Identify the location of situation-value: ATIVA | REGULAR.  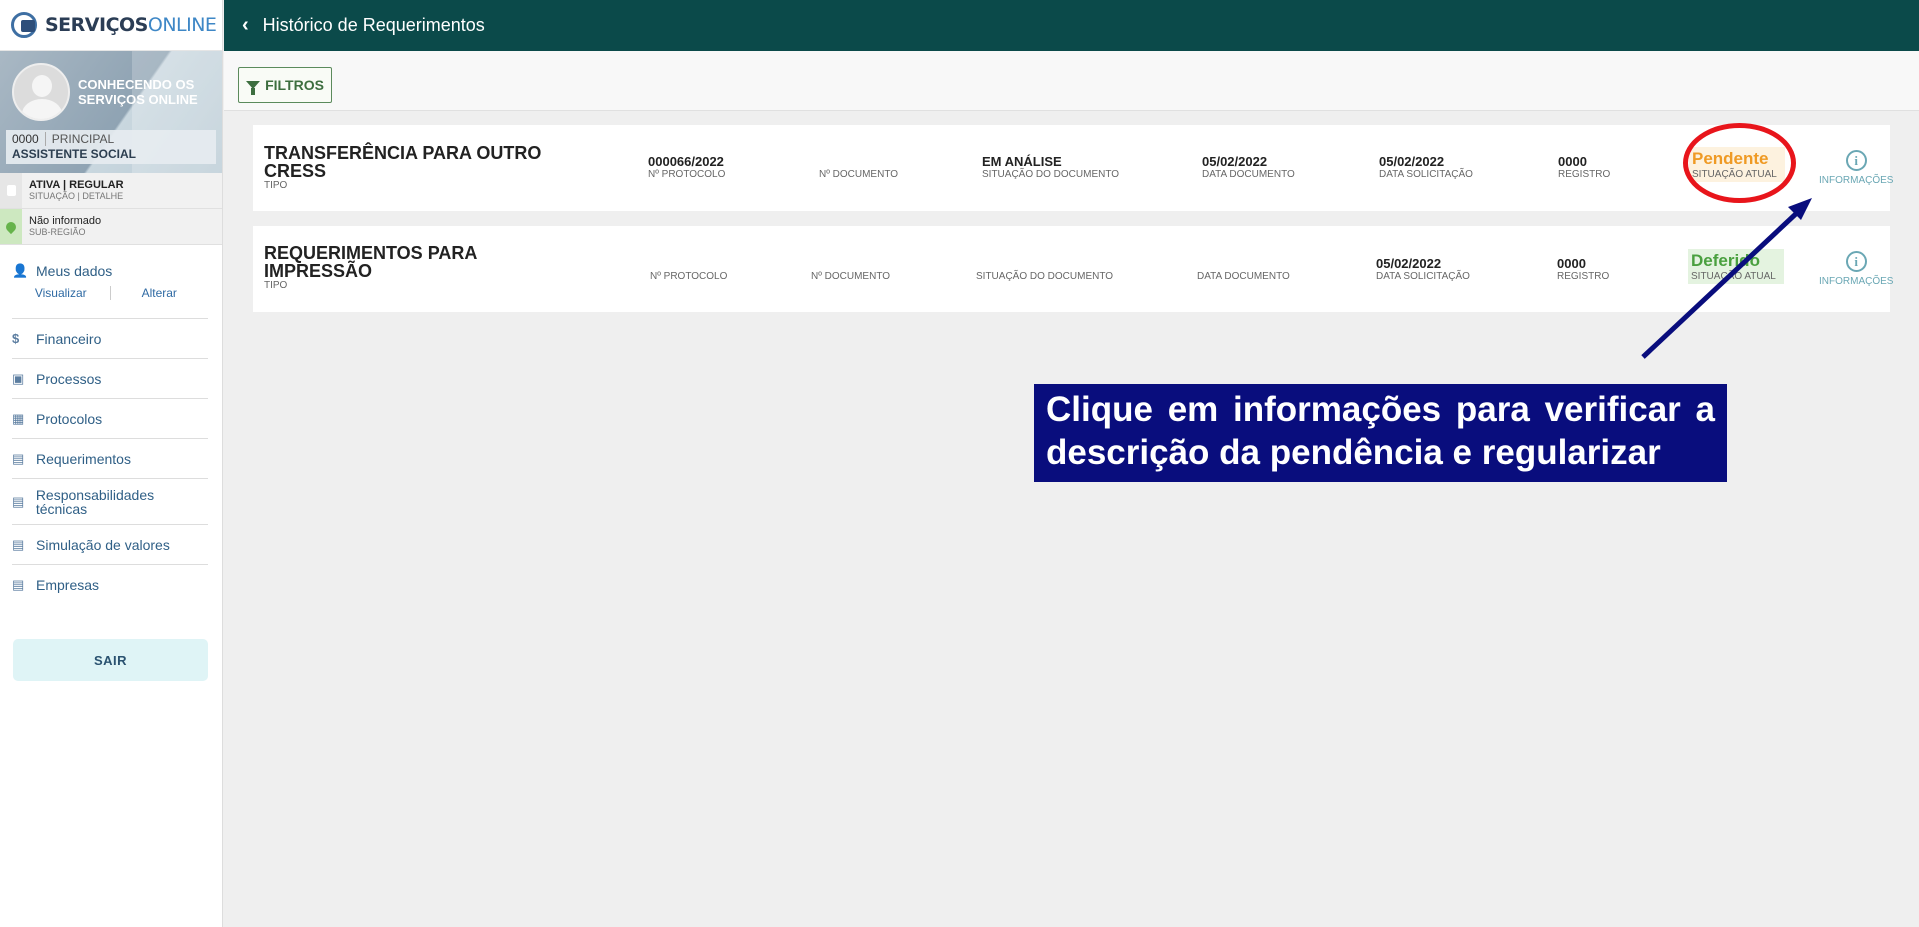
(76, 185).